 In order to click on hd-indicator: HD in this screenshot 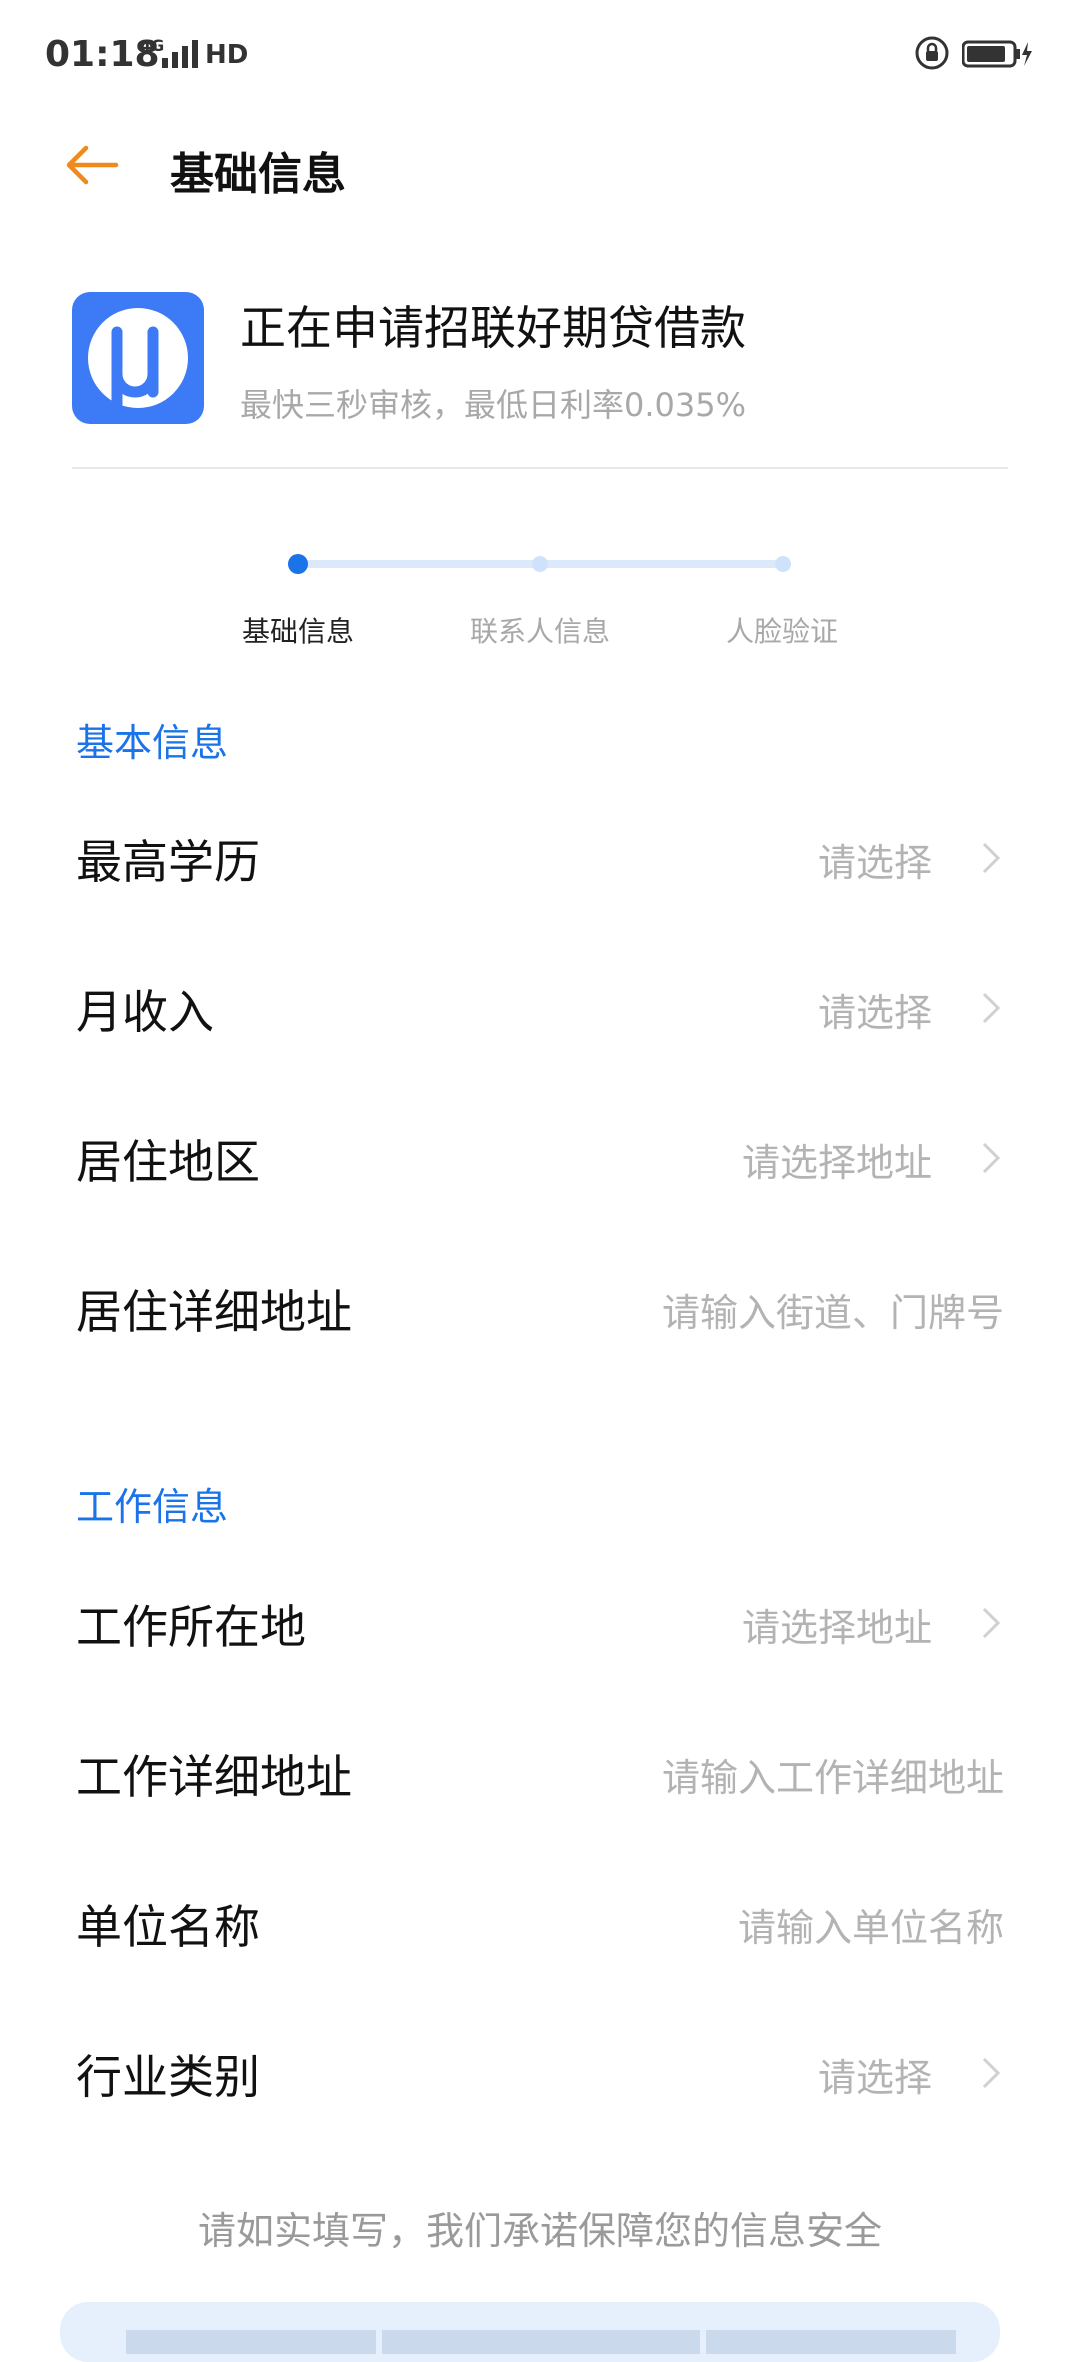, I will do `click(227, 55)`.